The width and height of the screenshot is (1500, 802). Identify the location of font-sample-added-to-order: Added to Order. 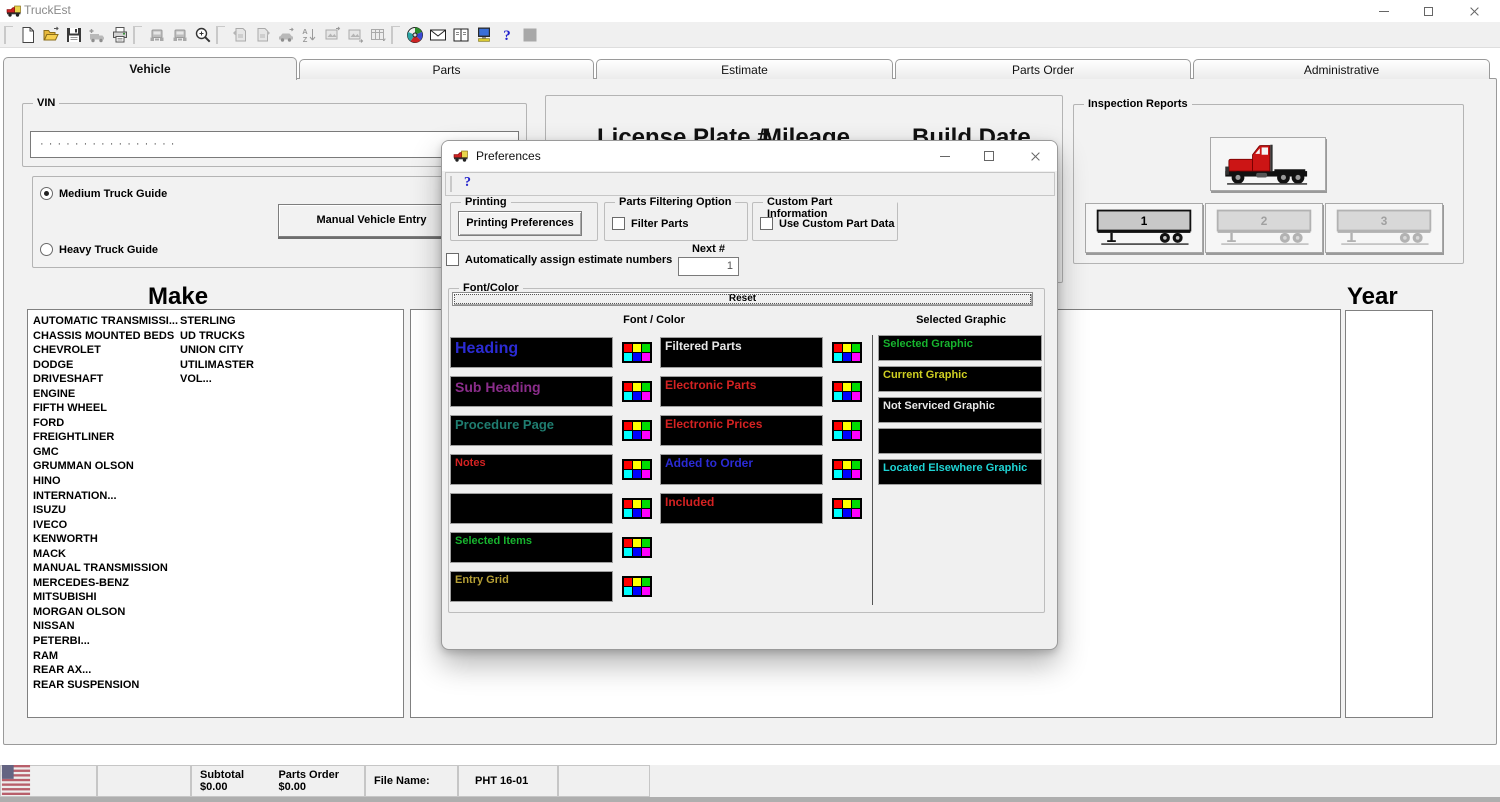
(741, 469).